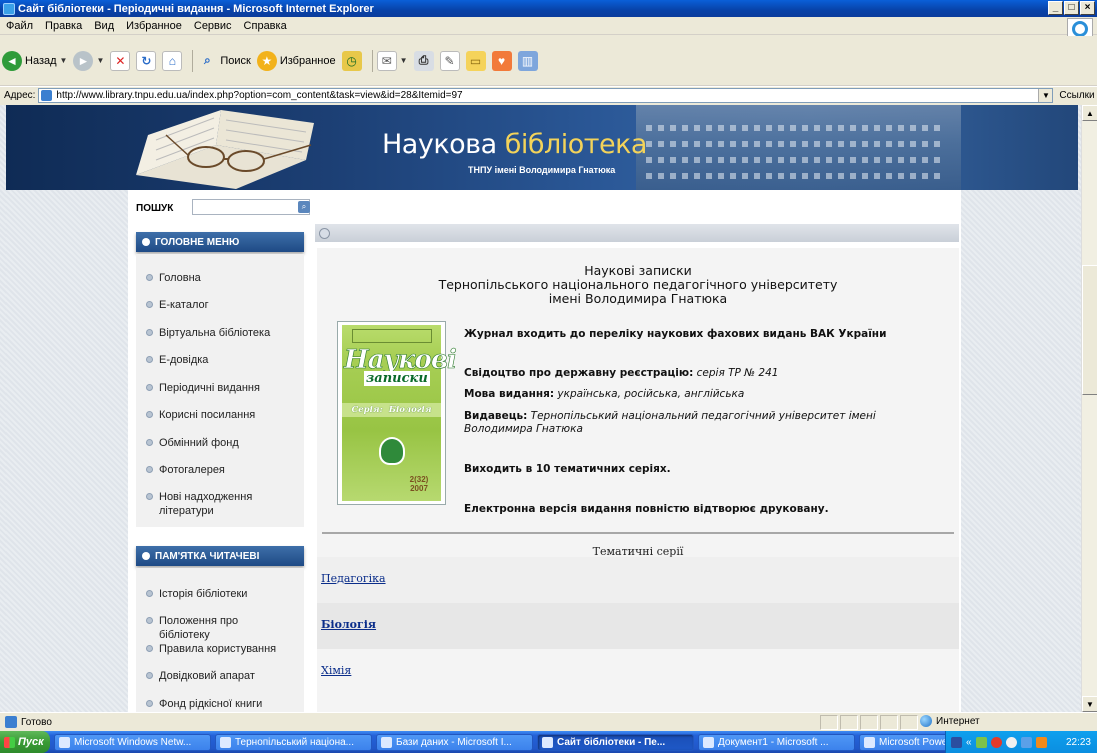 This screenshot has height=753, width=1097. Describe the element at coordinates (217, 305) in the screenshot. I see `nav-item-ecatalog: Е-каталог` at that location.